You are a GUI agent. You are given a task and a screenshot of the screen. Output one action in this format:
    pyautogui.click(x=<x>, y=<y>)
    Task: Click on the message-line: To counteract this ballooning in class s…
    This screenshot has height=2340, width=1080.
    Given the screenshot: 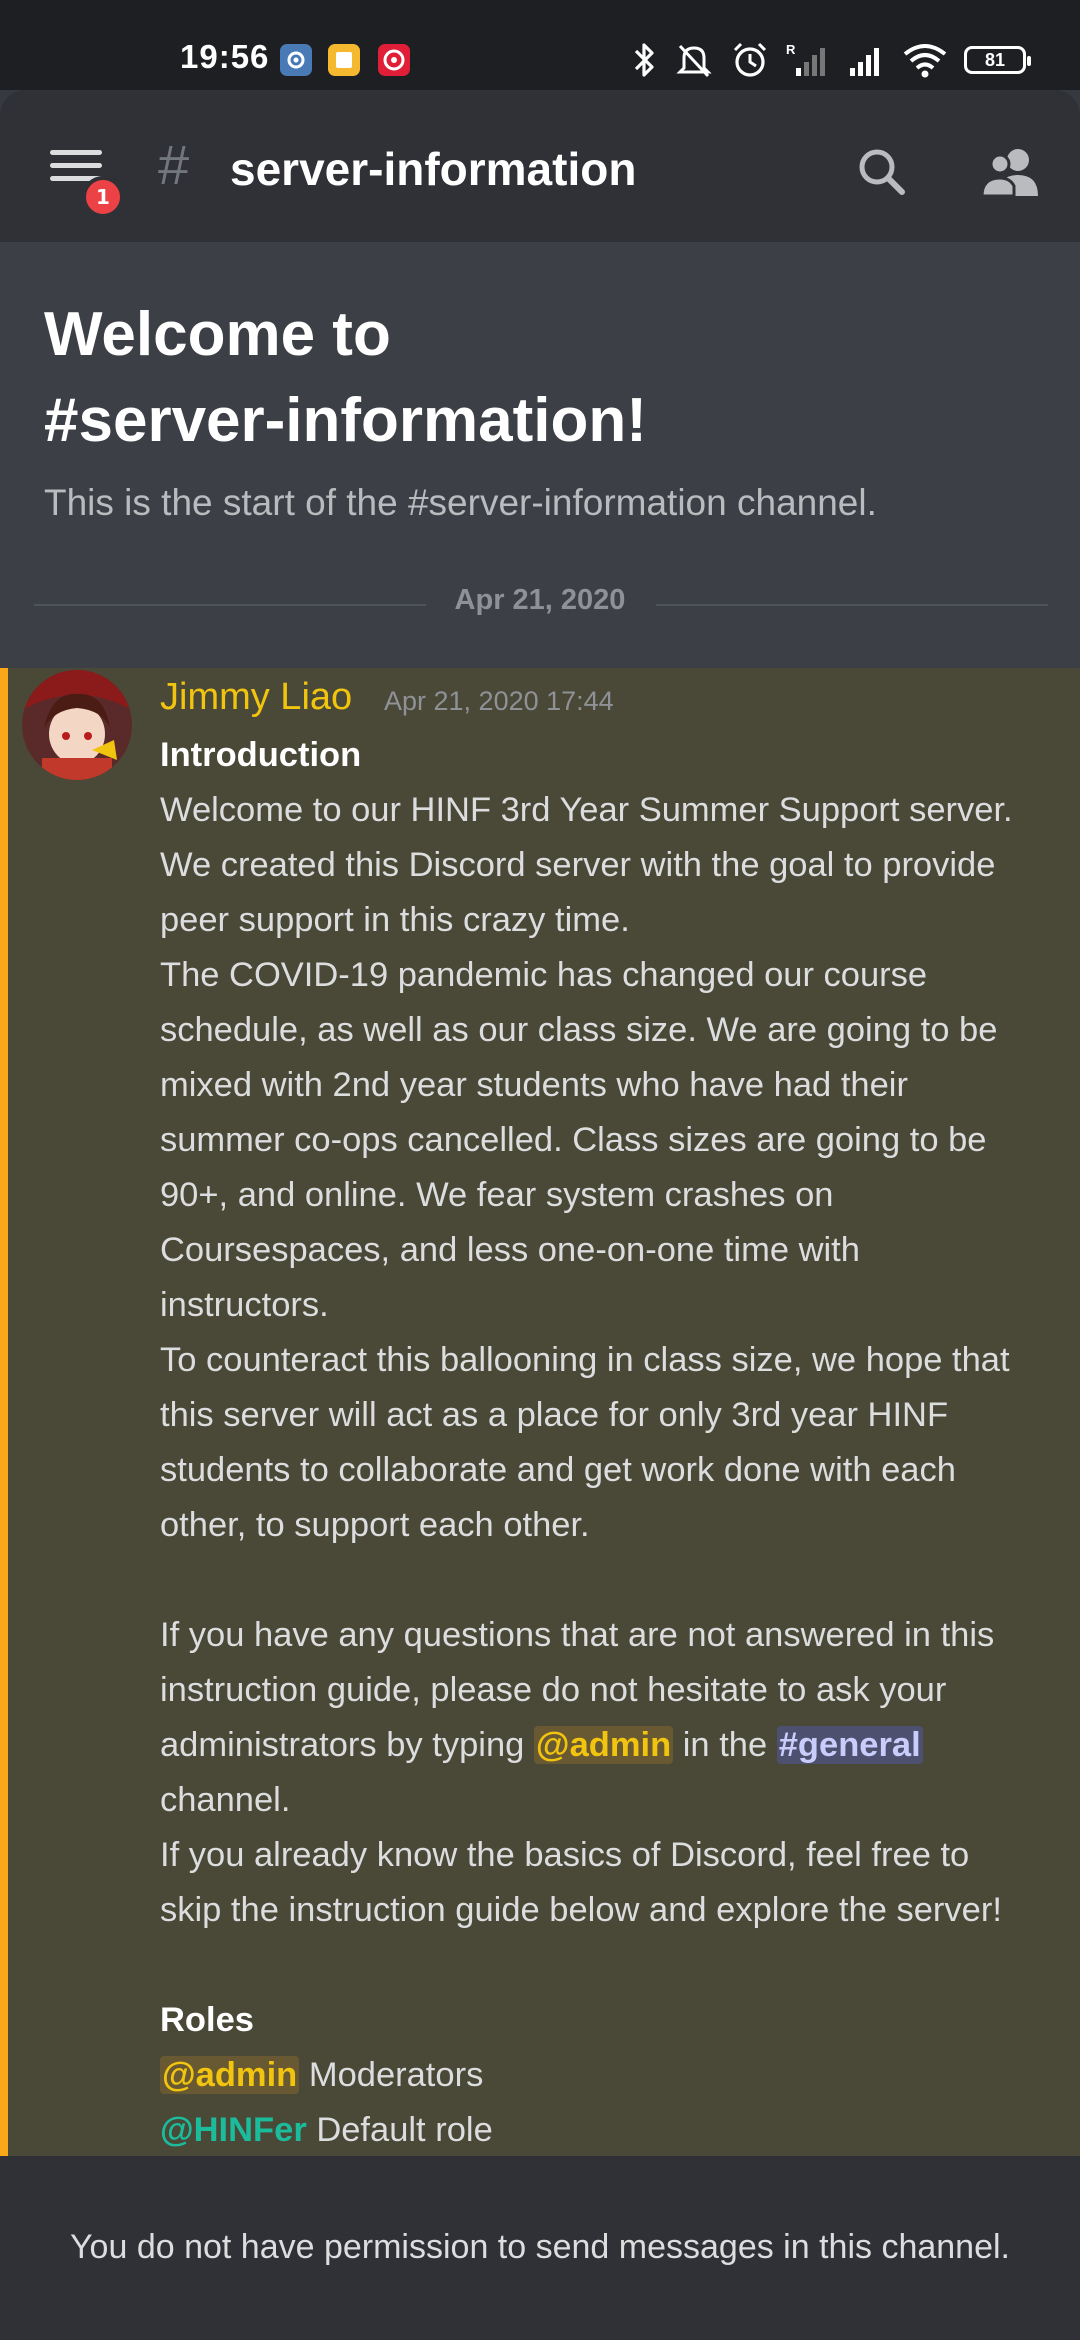 What is the action you would take?
    pyautogui.click(x=585, y=1360)
    